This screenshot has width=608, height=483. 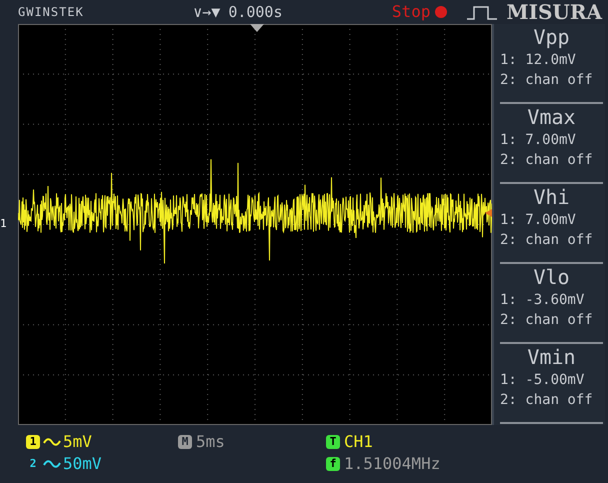 What do you see at coordinates (4, 224) in the screenshot?
I see `channel-marker: 1` at bounding box center [4, 224].